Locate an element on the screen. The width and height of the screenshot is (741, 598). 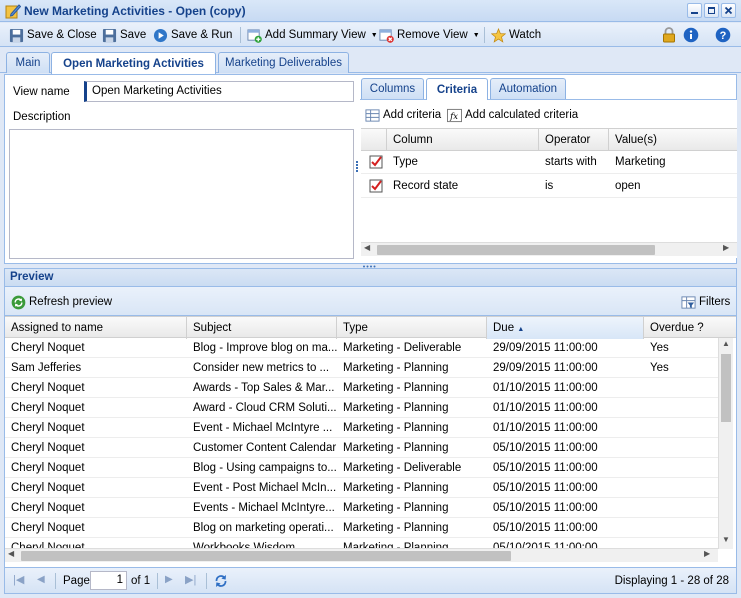
help-icon: ? is located at coordinates (723, 35).